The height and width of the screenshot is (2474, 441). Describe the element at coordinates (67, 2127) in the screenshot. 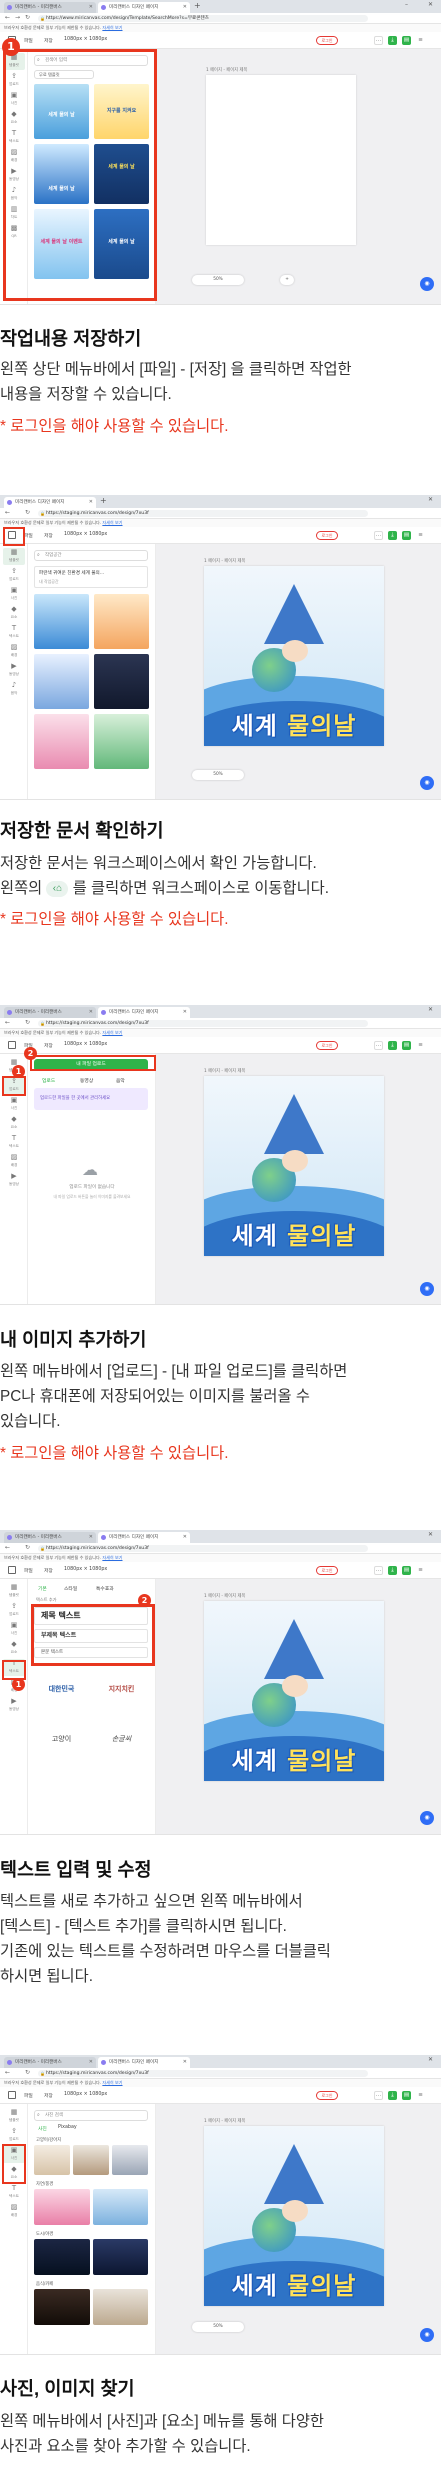

I see `tab-pixabay: Pixabay` at that location.